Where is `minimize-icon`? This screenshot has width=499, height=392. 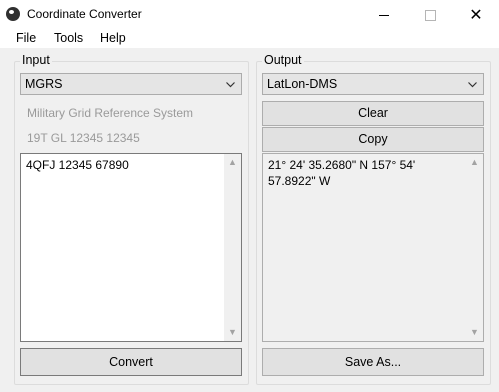
minimize-icon is located at coordinates (384, 15).